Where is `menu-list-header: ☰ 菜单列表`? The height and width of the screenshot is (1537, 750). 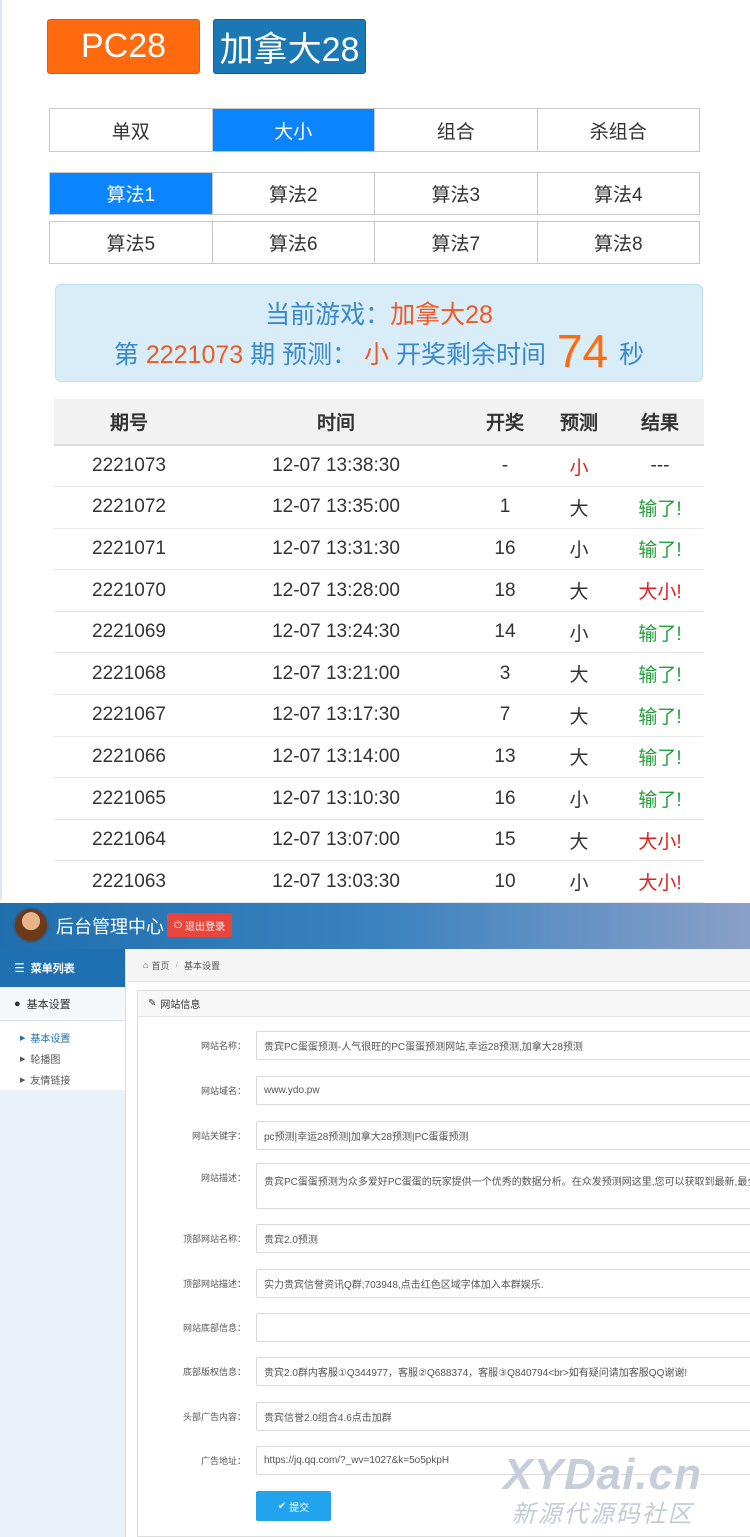
menu-list-header: ☰ 菜单列表 is located at coordinates (62, 968).